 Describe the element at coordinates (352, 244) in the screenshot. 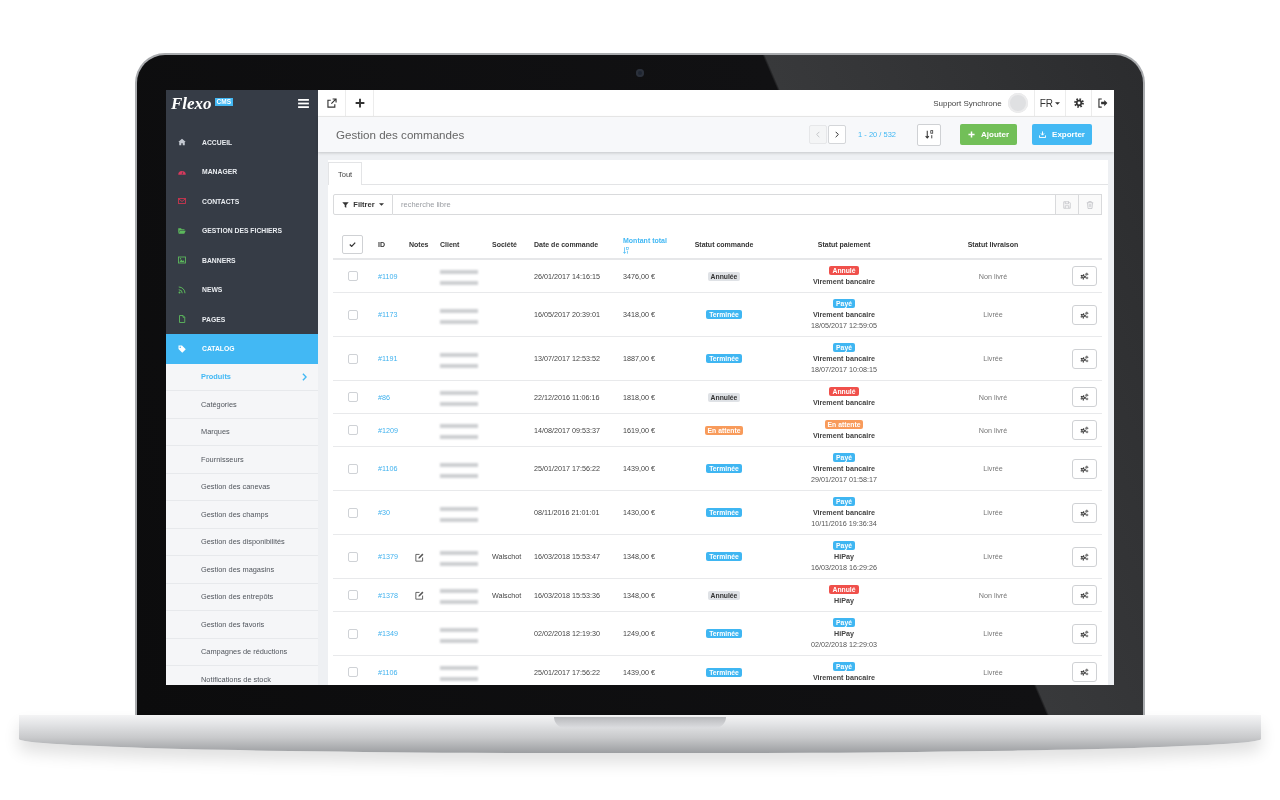

I see `check-icon` at that location.